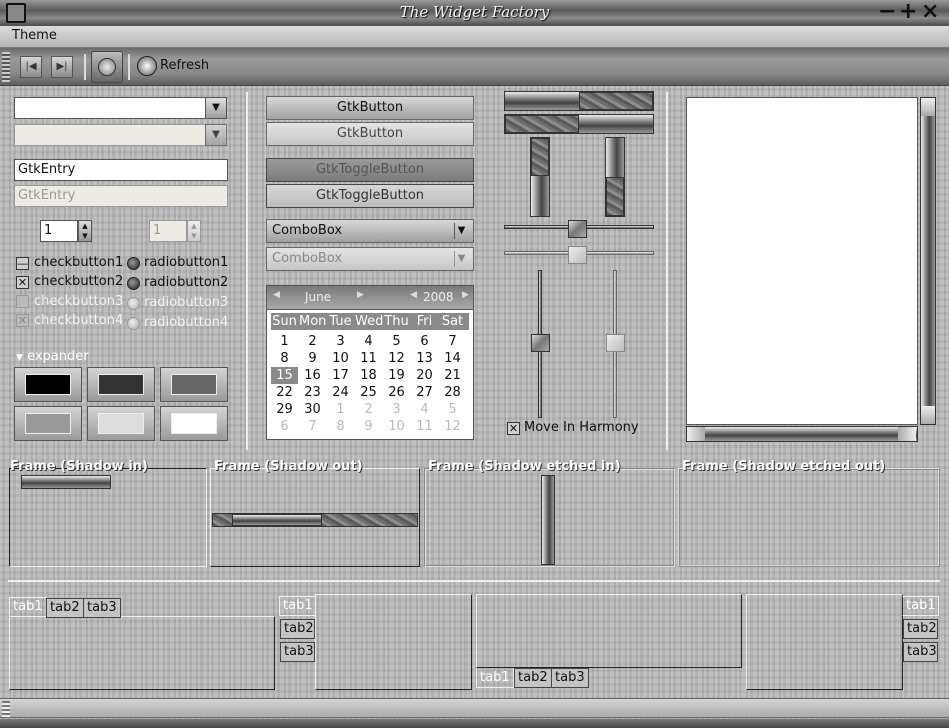 Image resolution: width=949 pixels, height=728 pixels. Describe the element at coordinates (413, 295) in the screenshot. I see `prev-year-icon: ◀` at that location.